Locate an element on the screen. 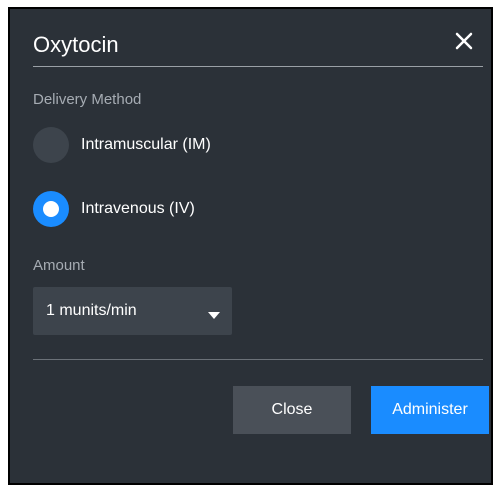 The width and height of the screenshot is (501, 501). amount-select: 1 munits/min is located at coordinates (132, 311).